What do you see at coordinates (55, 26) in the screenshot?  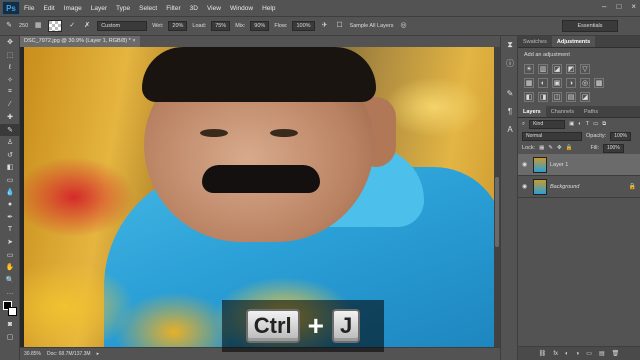 I see `load-swatch` at bounding box center [55, 26].